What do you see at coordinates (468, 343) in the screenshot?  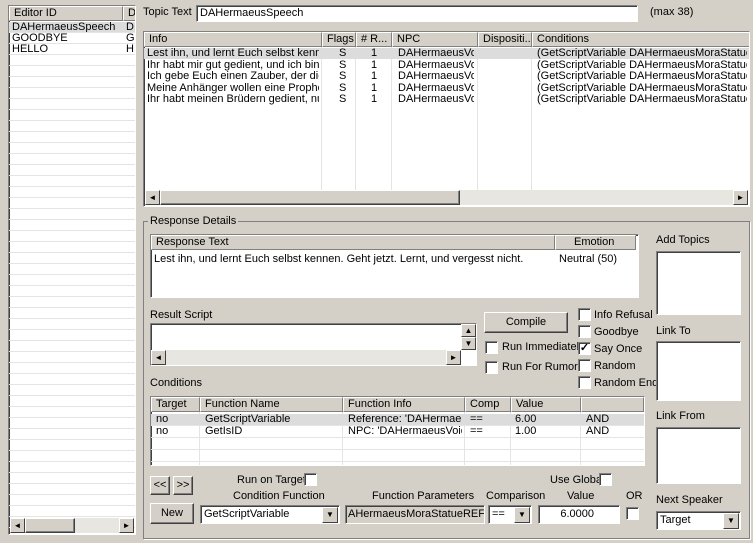 I see `scroll-down-icon: ▼` at bounding box center [468, 343].